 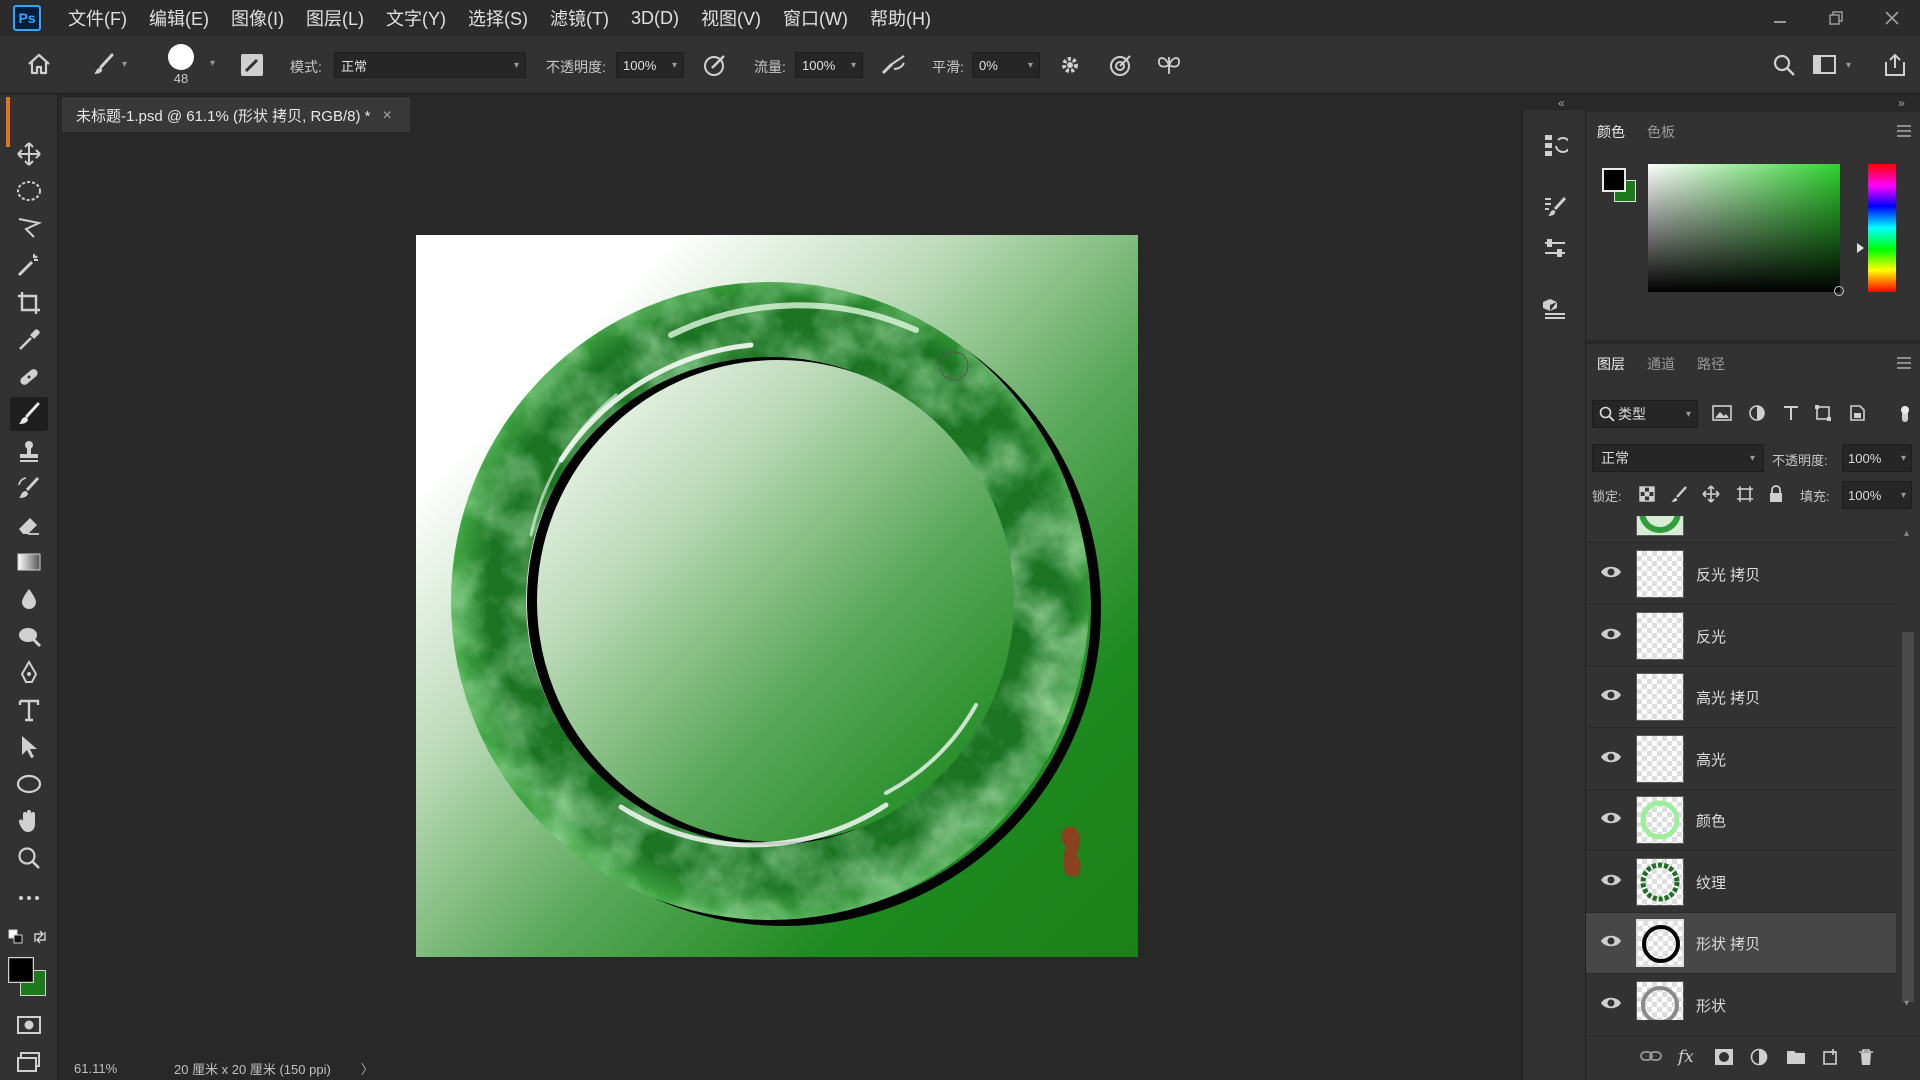 What do you see at coordinates (1555, 310) in the screenshot?
I see `3d-panel-button` at bounding box center [1555, 310].